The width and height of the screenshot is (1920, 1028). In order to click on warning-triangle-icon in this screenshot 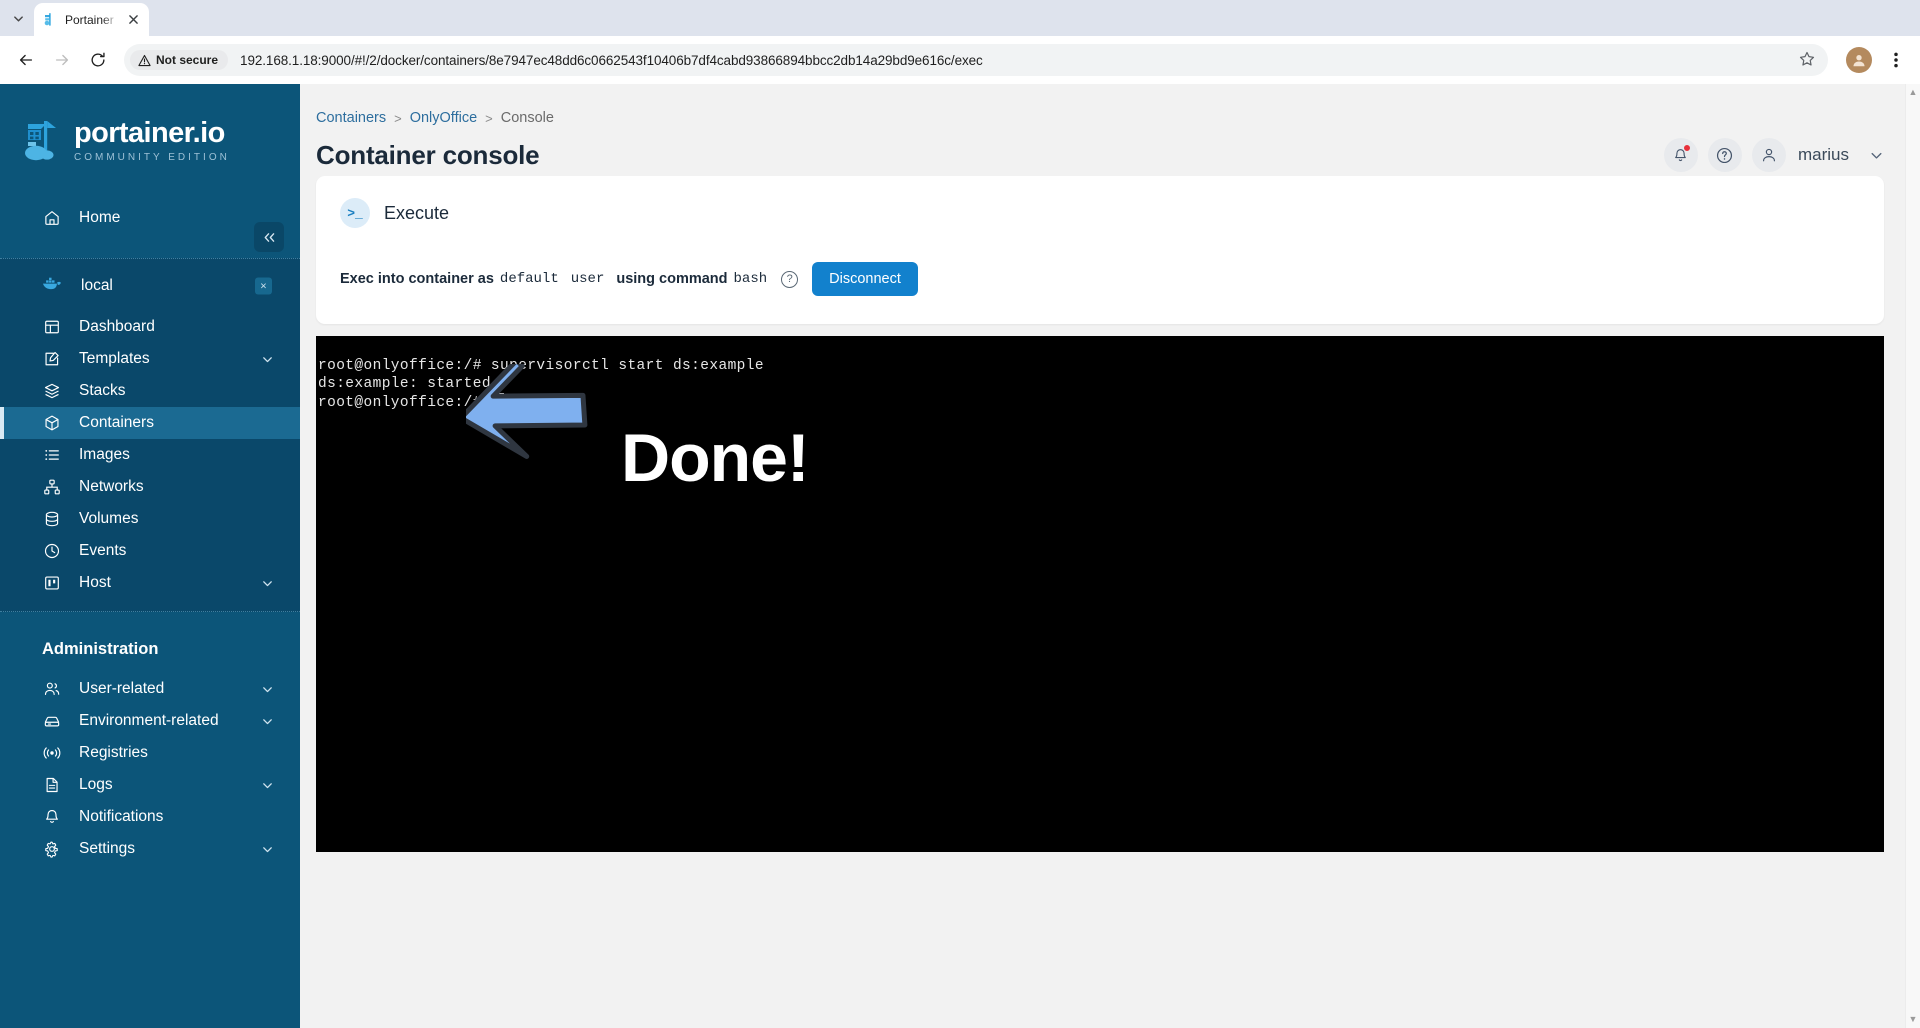, I will do `click(144, 60)`.